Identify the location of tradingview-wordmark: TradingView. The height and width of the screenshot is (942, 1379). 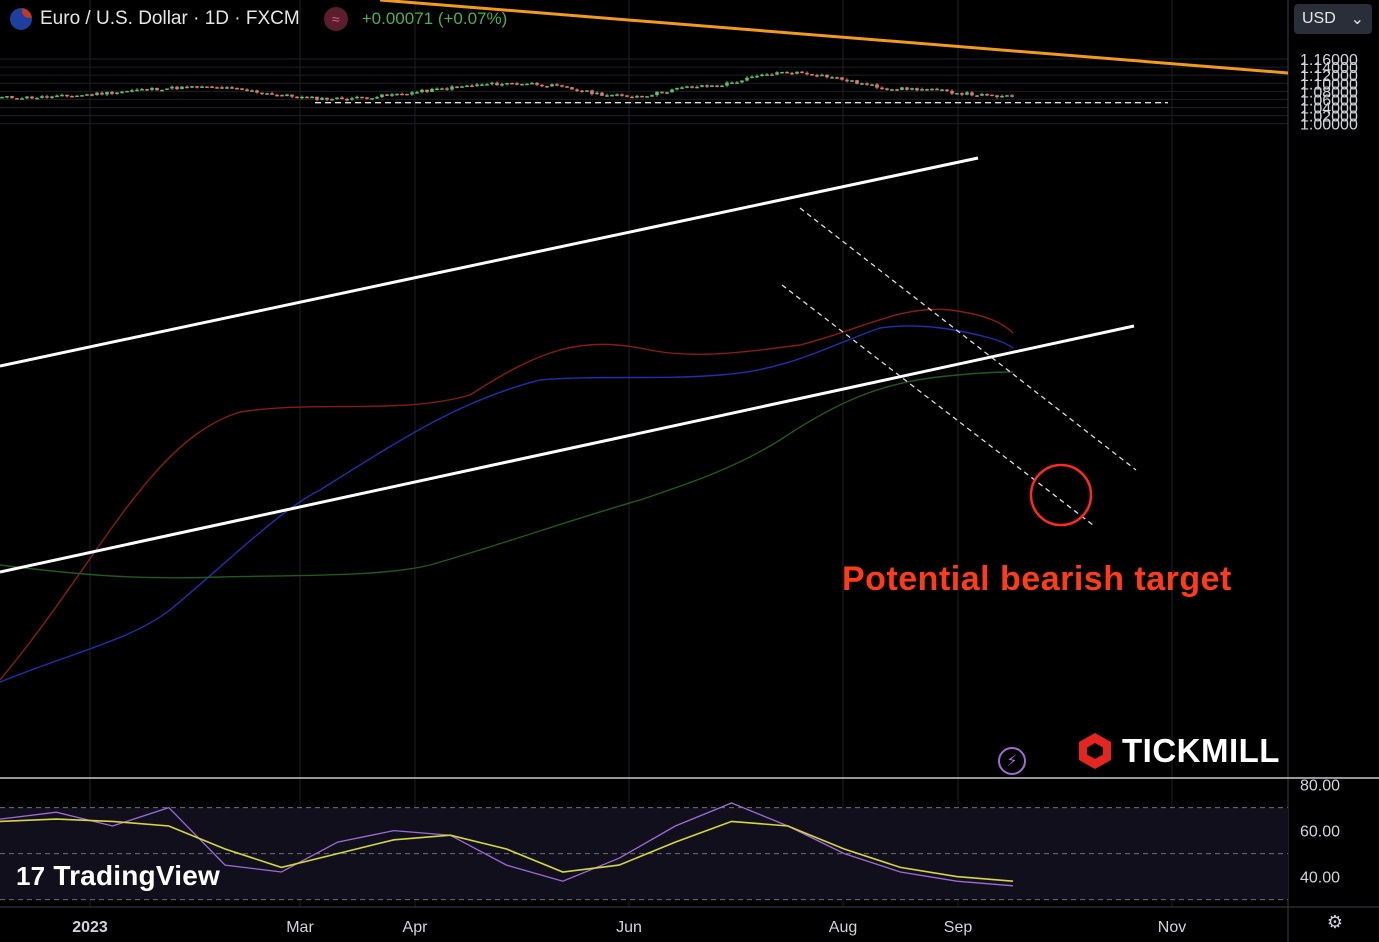
(136, 875).